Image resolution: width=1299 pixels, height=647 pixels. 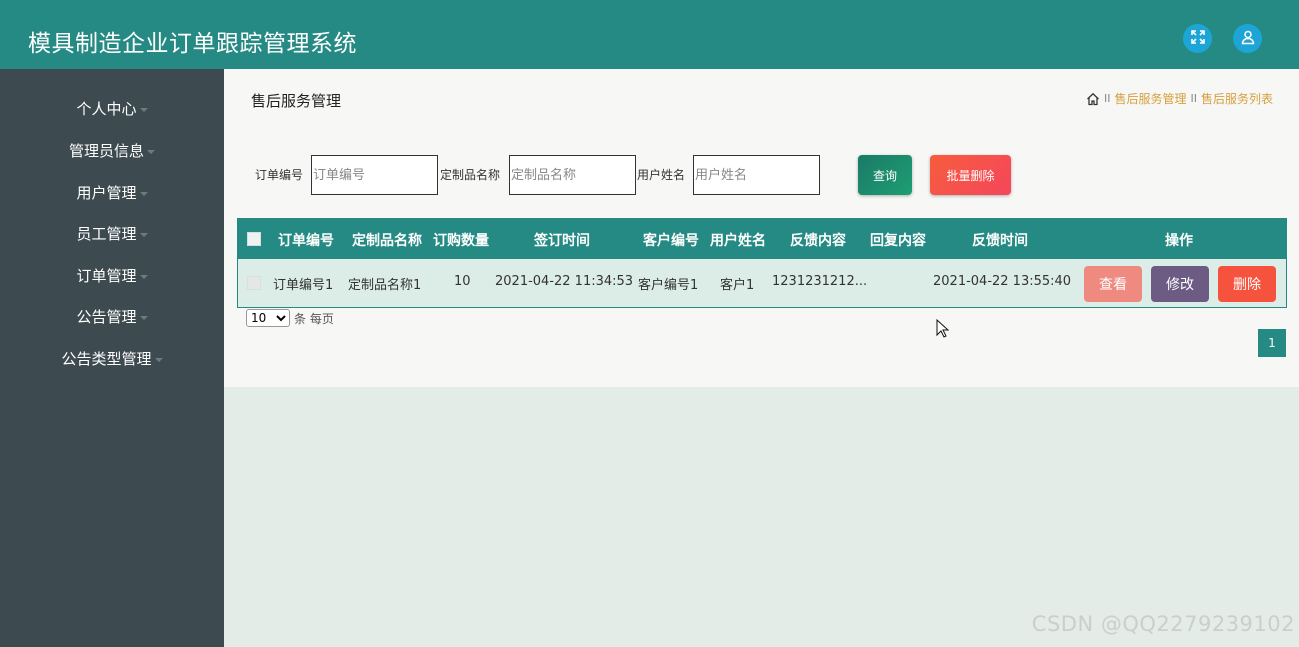 I want to click on cell-sign-time: 2021-04-22 11:34:53, so click(x=564, y=281).